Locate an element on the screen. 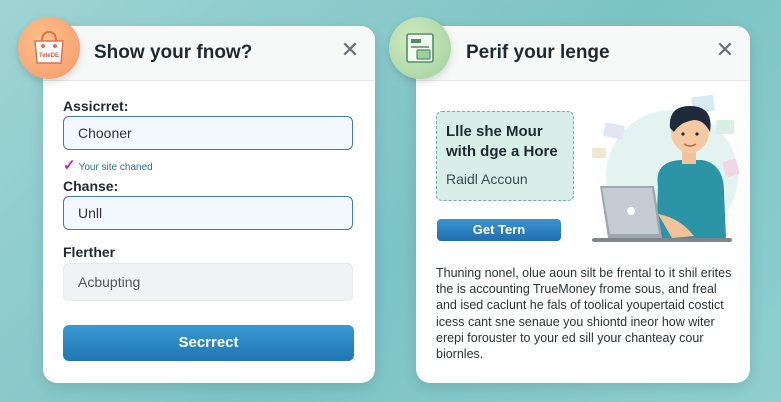 The image size is (781, 402). dialog-header-right: Perif your lenge ✕ is located at coordinates (583, 53).